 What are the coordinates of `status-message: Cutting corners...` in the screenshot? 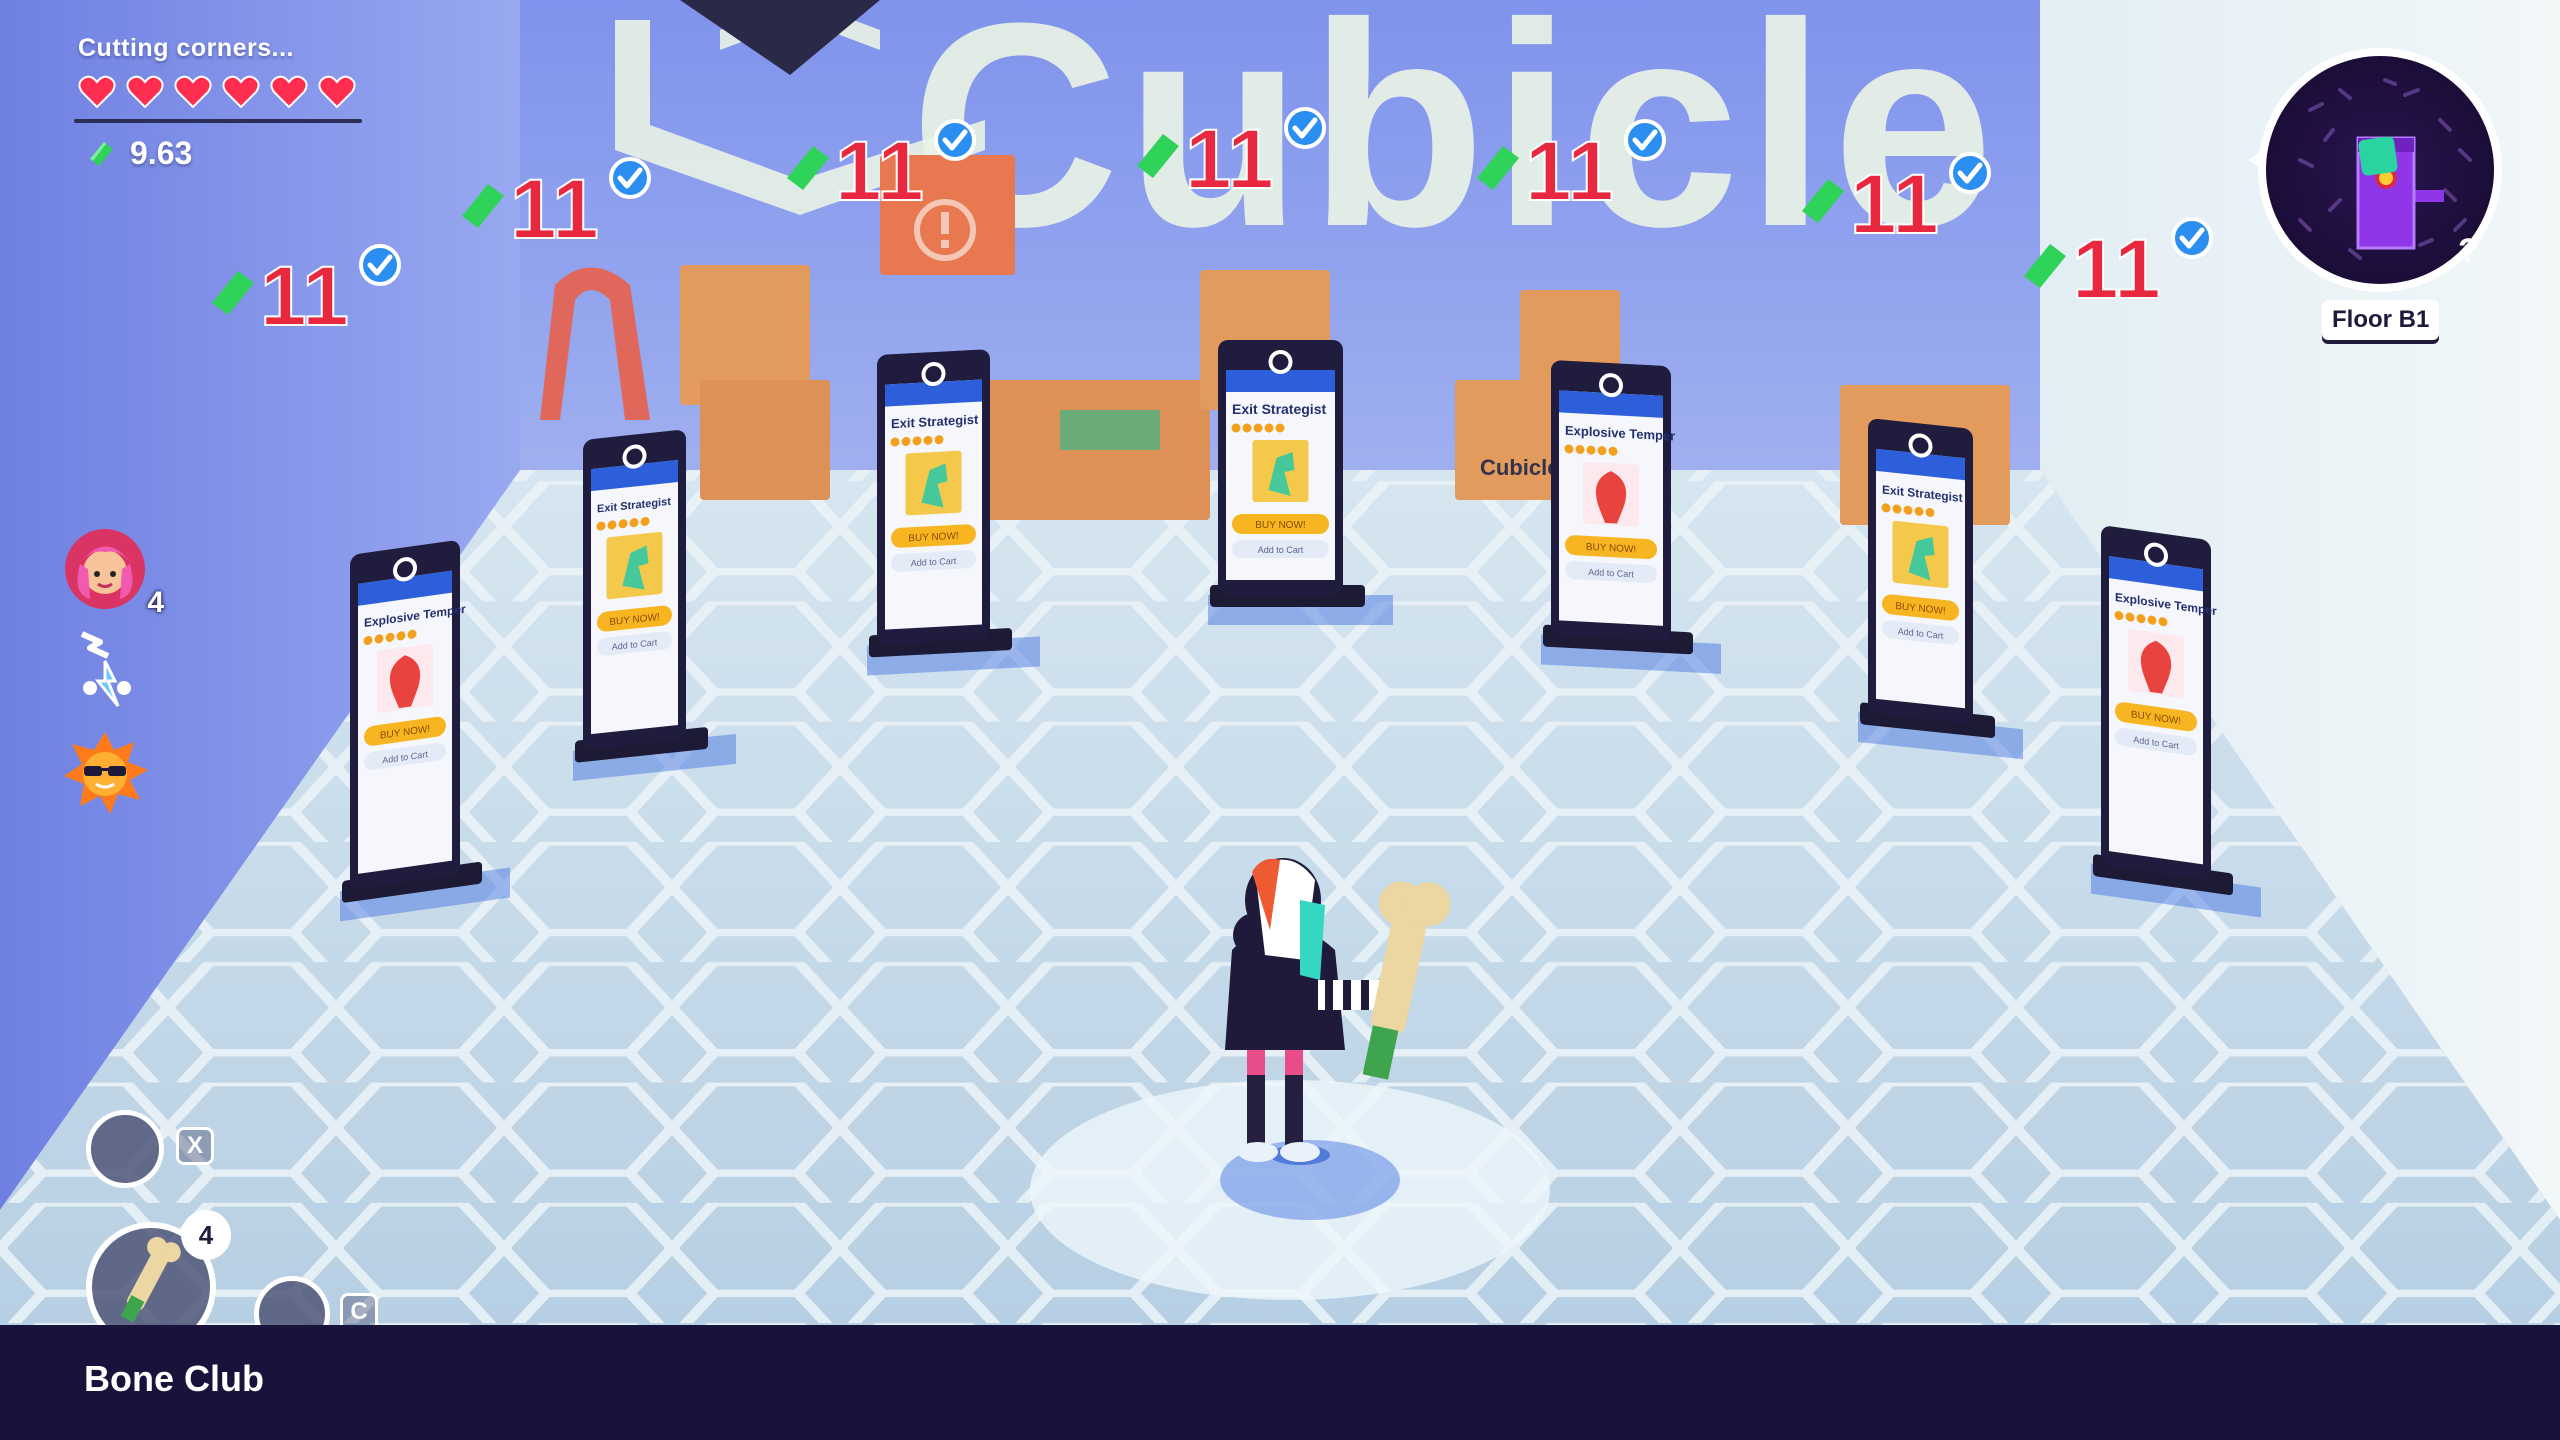 It's located at (186, 48).